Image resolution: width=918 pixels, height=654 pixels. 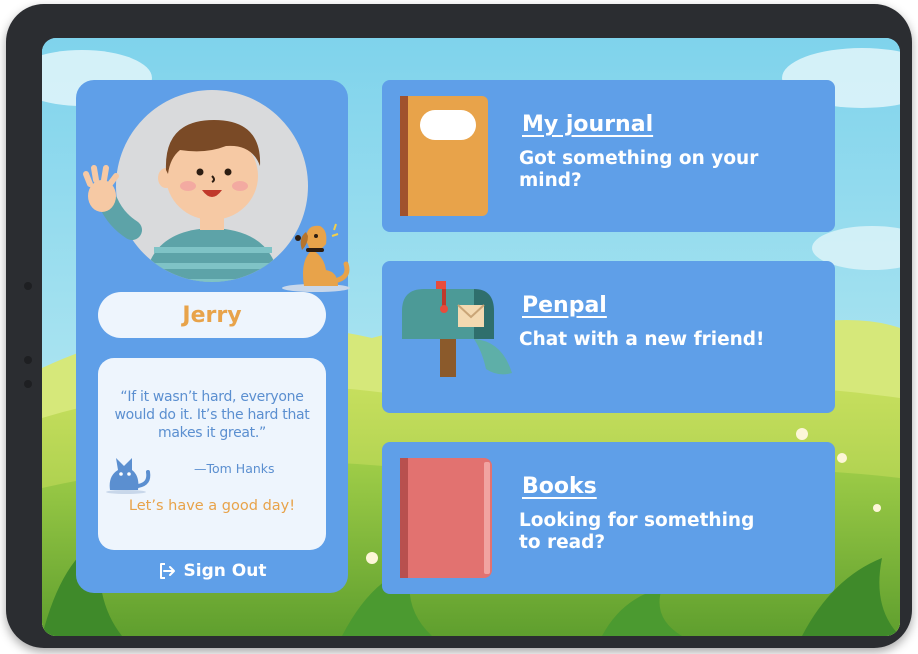 I want to click on sign-out-button: Sign Out, so click(x=212, y=571).